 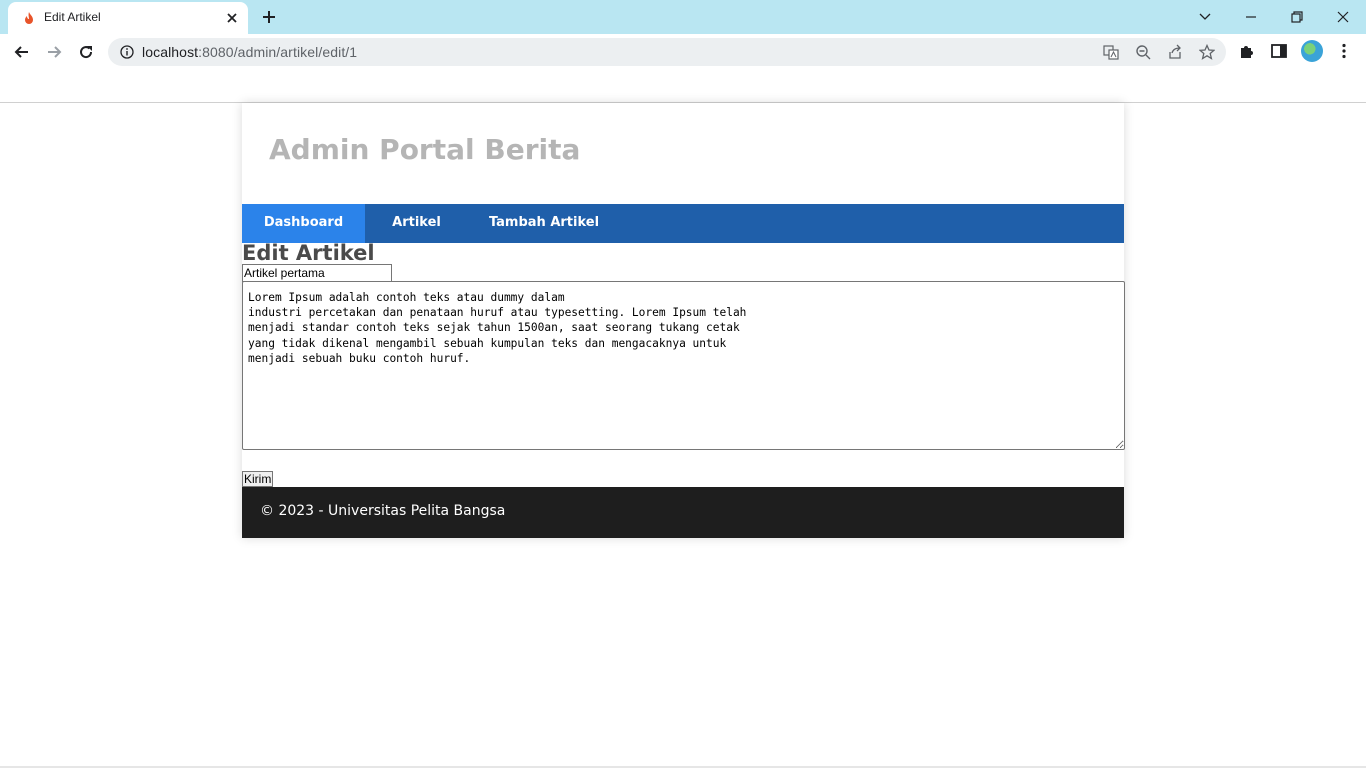 What do you see at coordinates (1205, 17) in the screenshot?
I see `chevron-down-icon` at bounding box center [1205, 17].